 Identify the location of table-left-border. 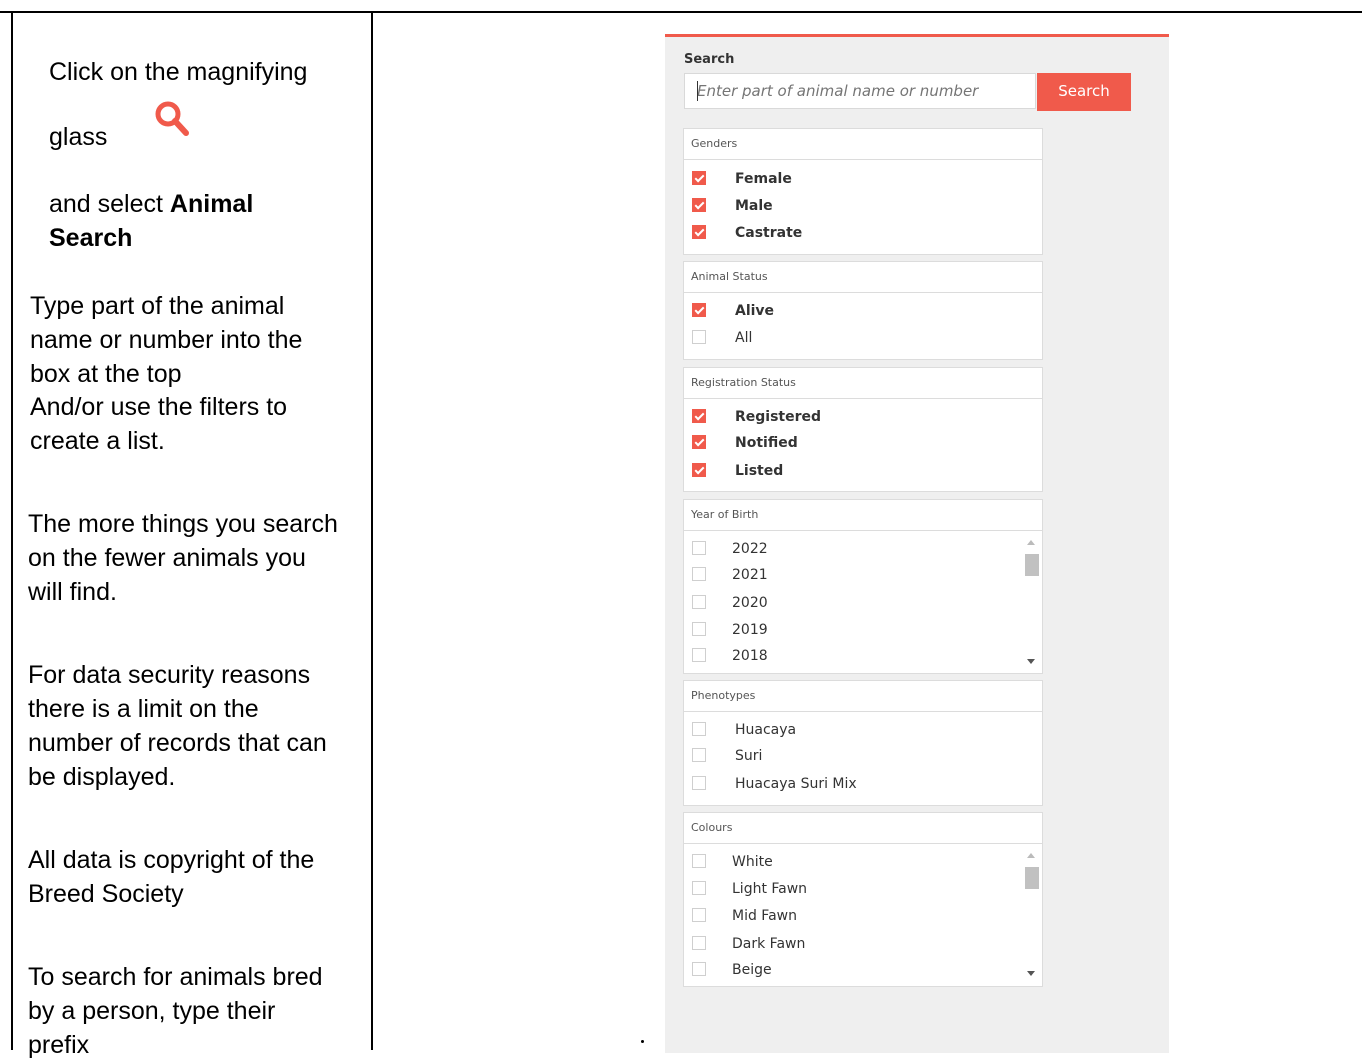
(12, 530).